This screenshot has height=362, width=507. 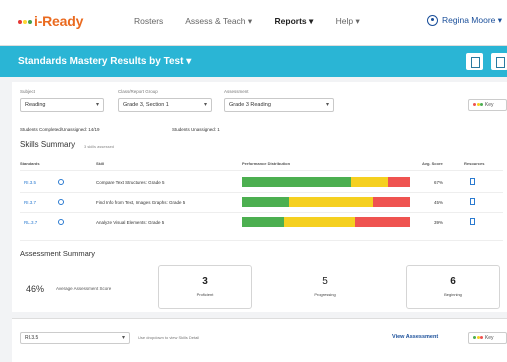 What do you see at coordinates (432, 21) in the screenshot?
I see `user-icon` at bounding box center [432, 21].